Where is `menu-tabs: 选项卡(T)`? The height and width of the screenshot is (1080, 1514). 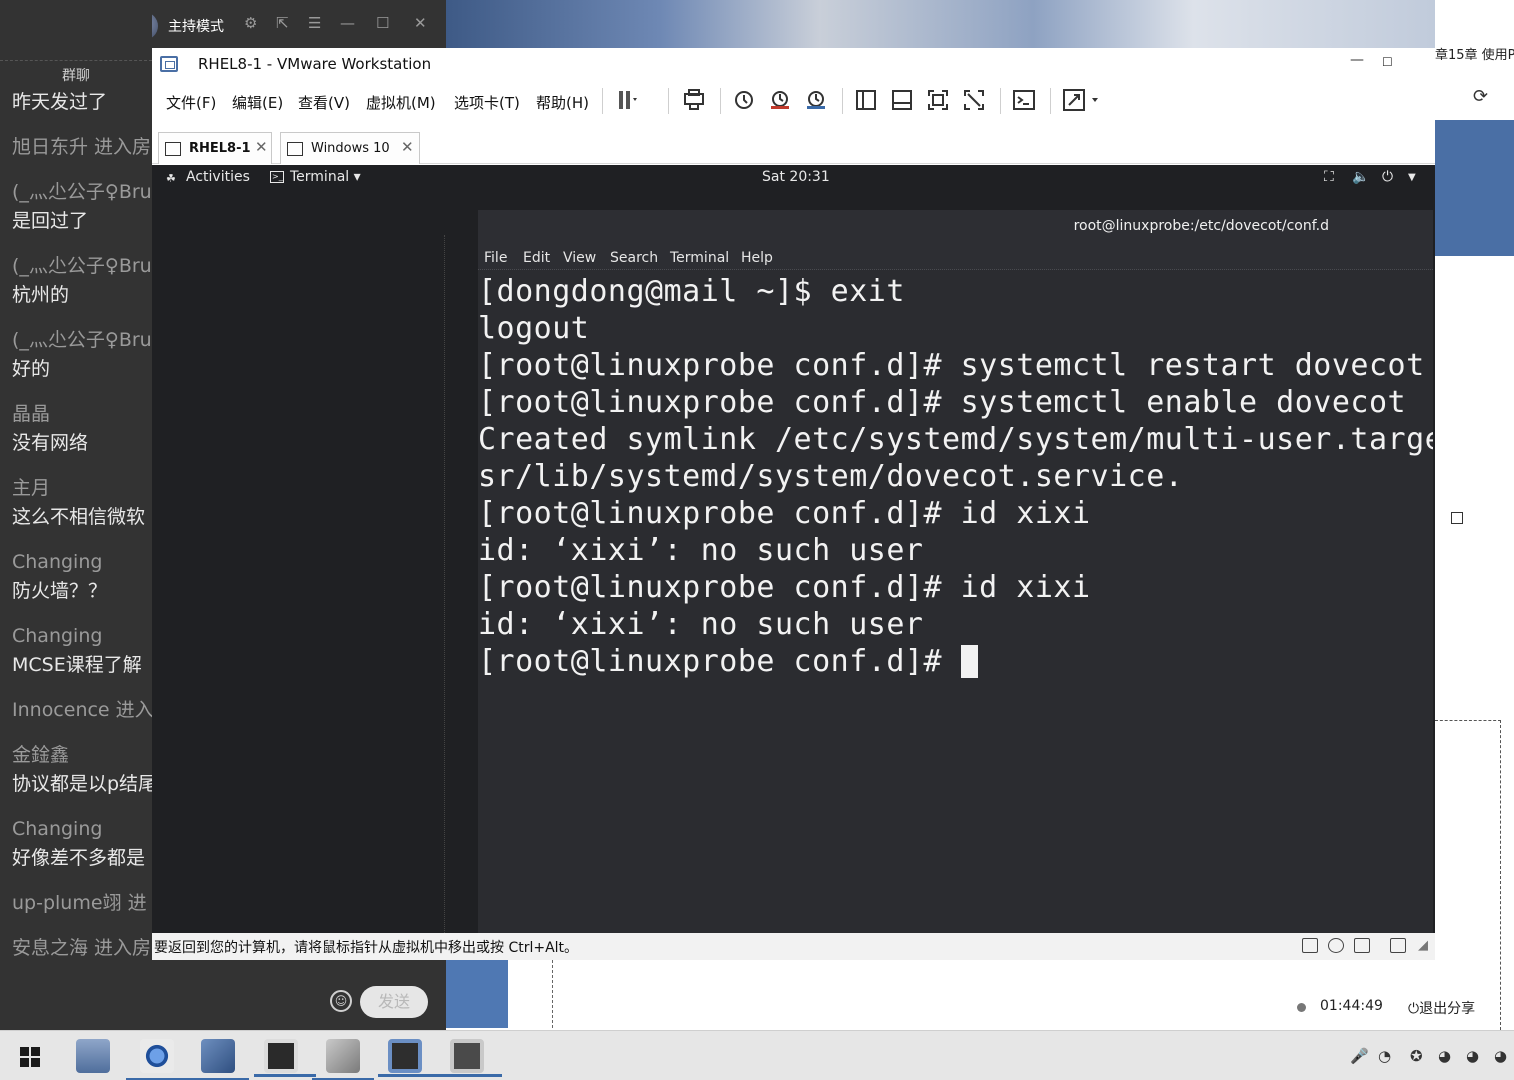 menu-tabs: 选项卡(T) is located at coordinates (487, 102).